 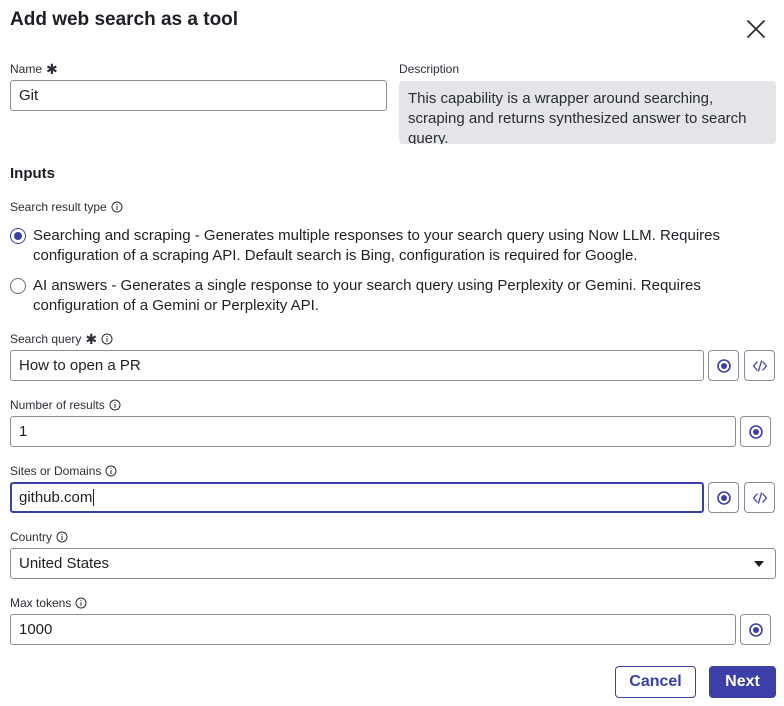 I want to click on caret-down-icon, so click(x=759, y=563).